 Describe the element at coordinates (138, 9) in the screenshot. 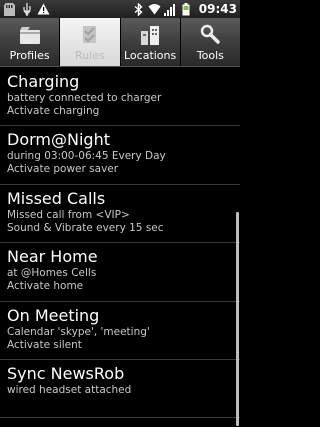

I see `bluetooth-icon` at that location.